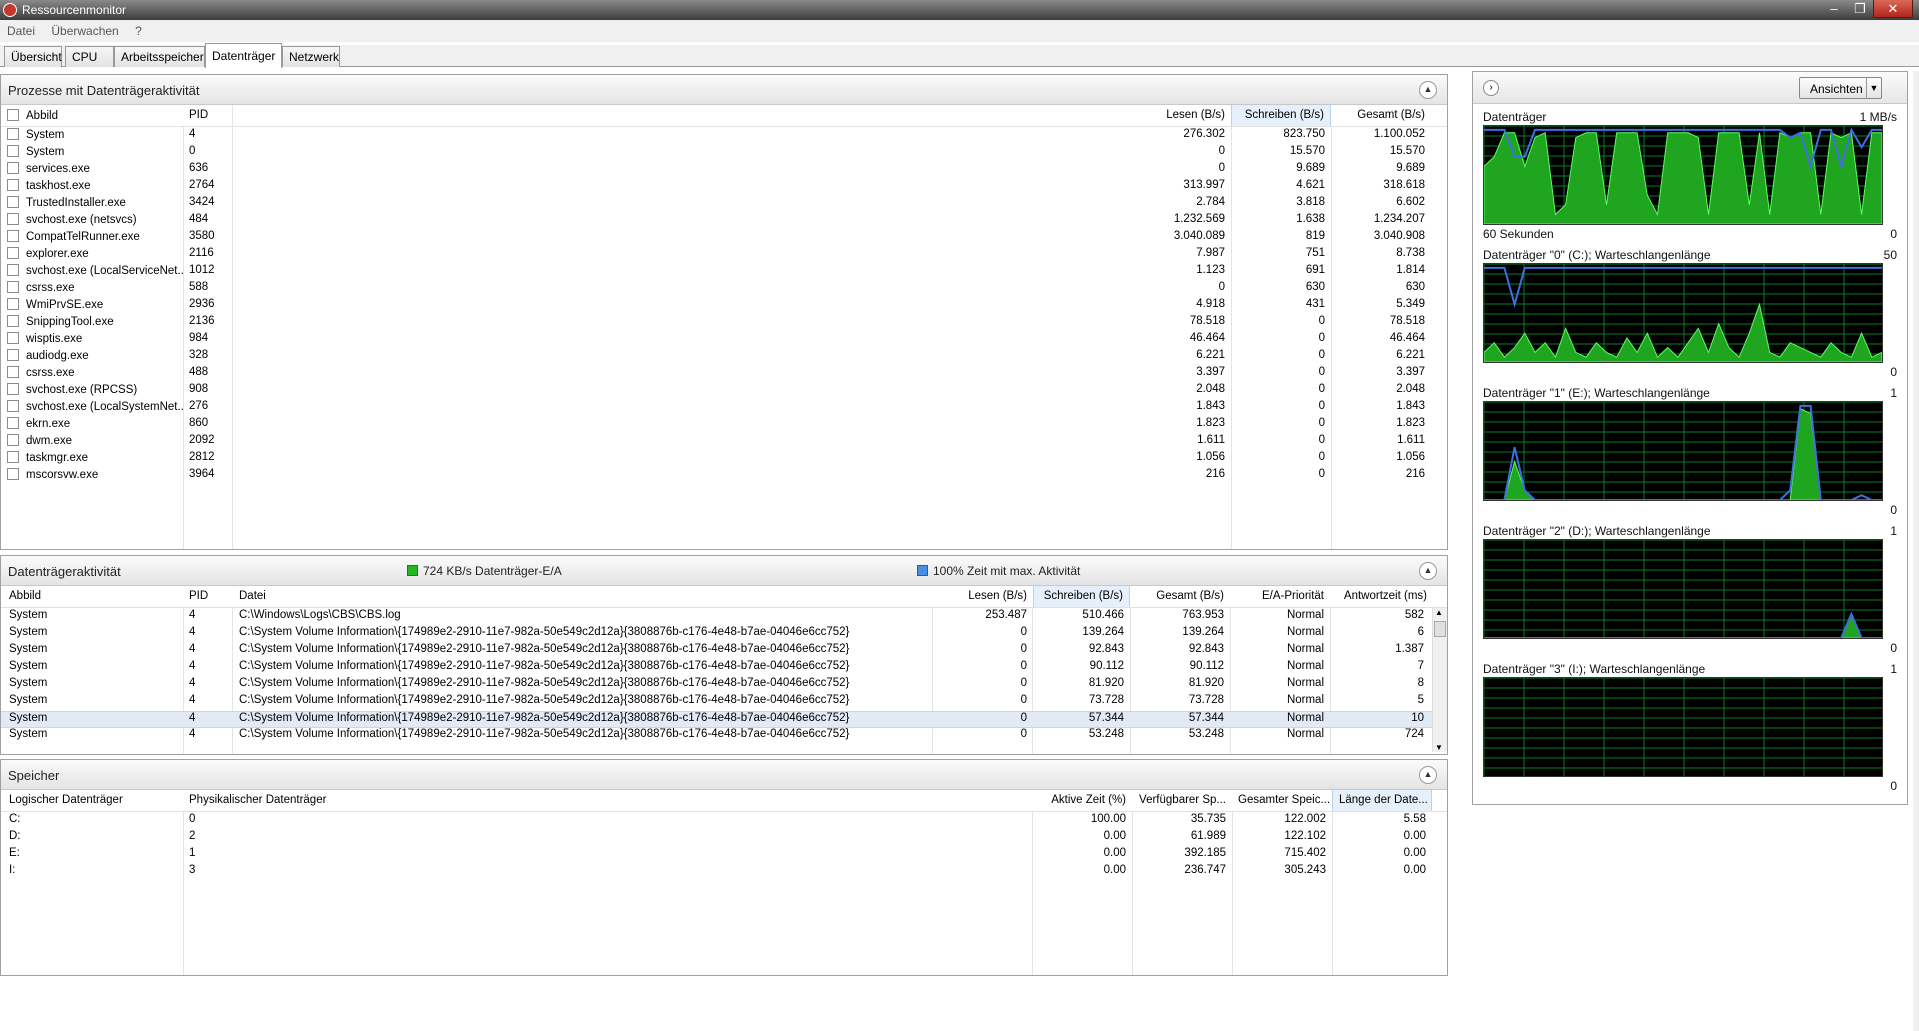 The image size is (1919, 1031). Describe the element at coordinates (724, 340) in the screenshot. I see `table-row: wisptis.exe 984 46.464 0 46.464` at that location.